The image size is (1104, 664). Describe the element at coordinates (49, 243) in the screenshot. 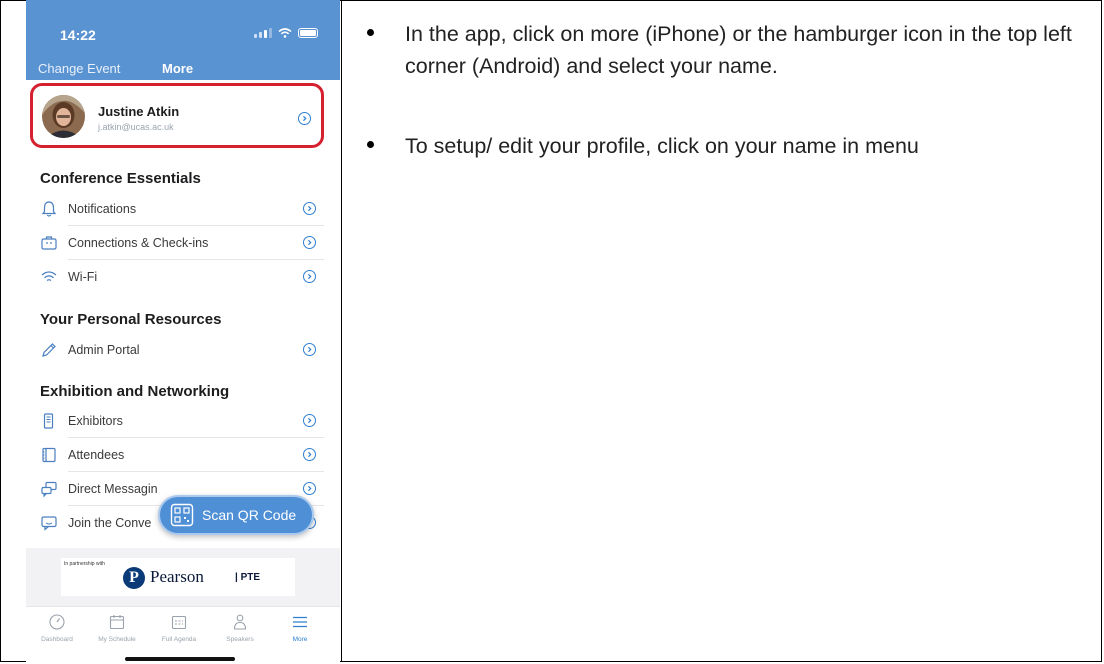

I see `briefcase-icon` at that location.